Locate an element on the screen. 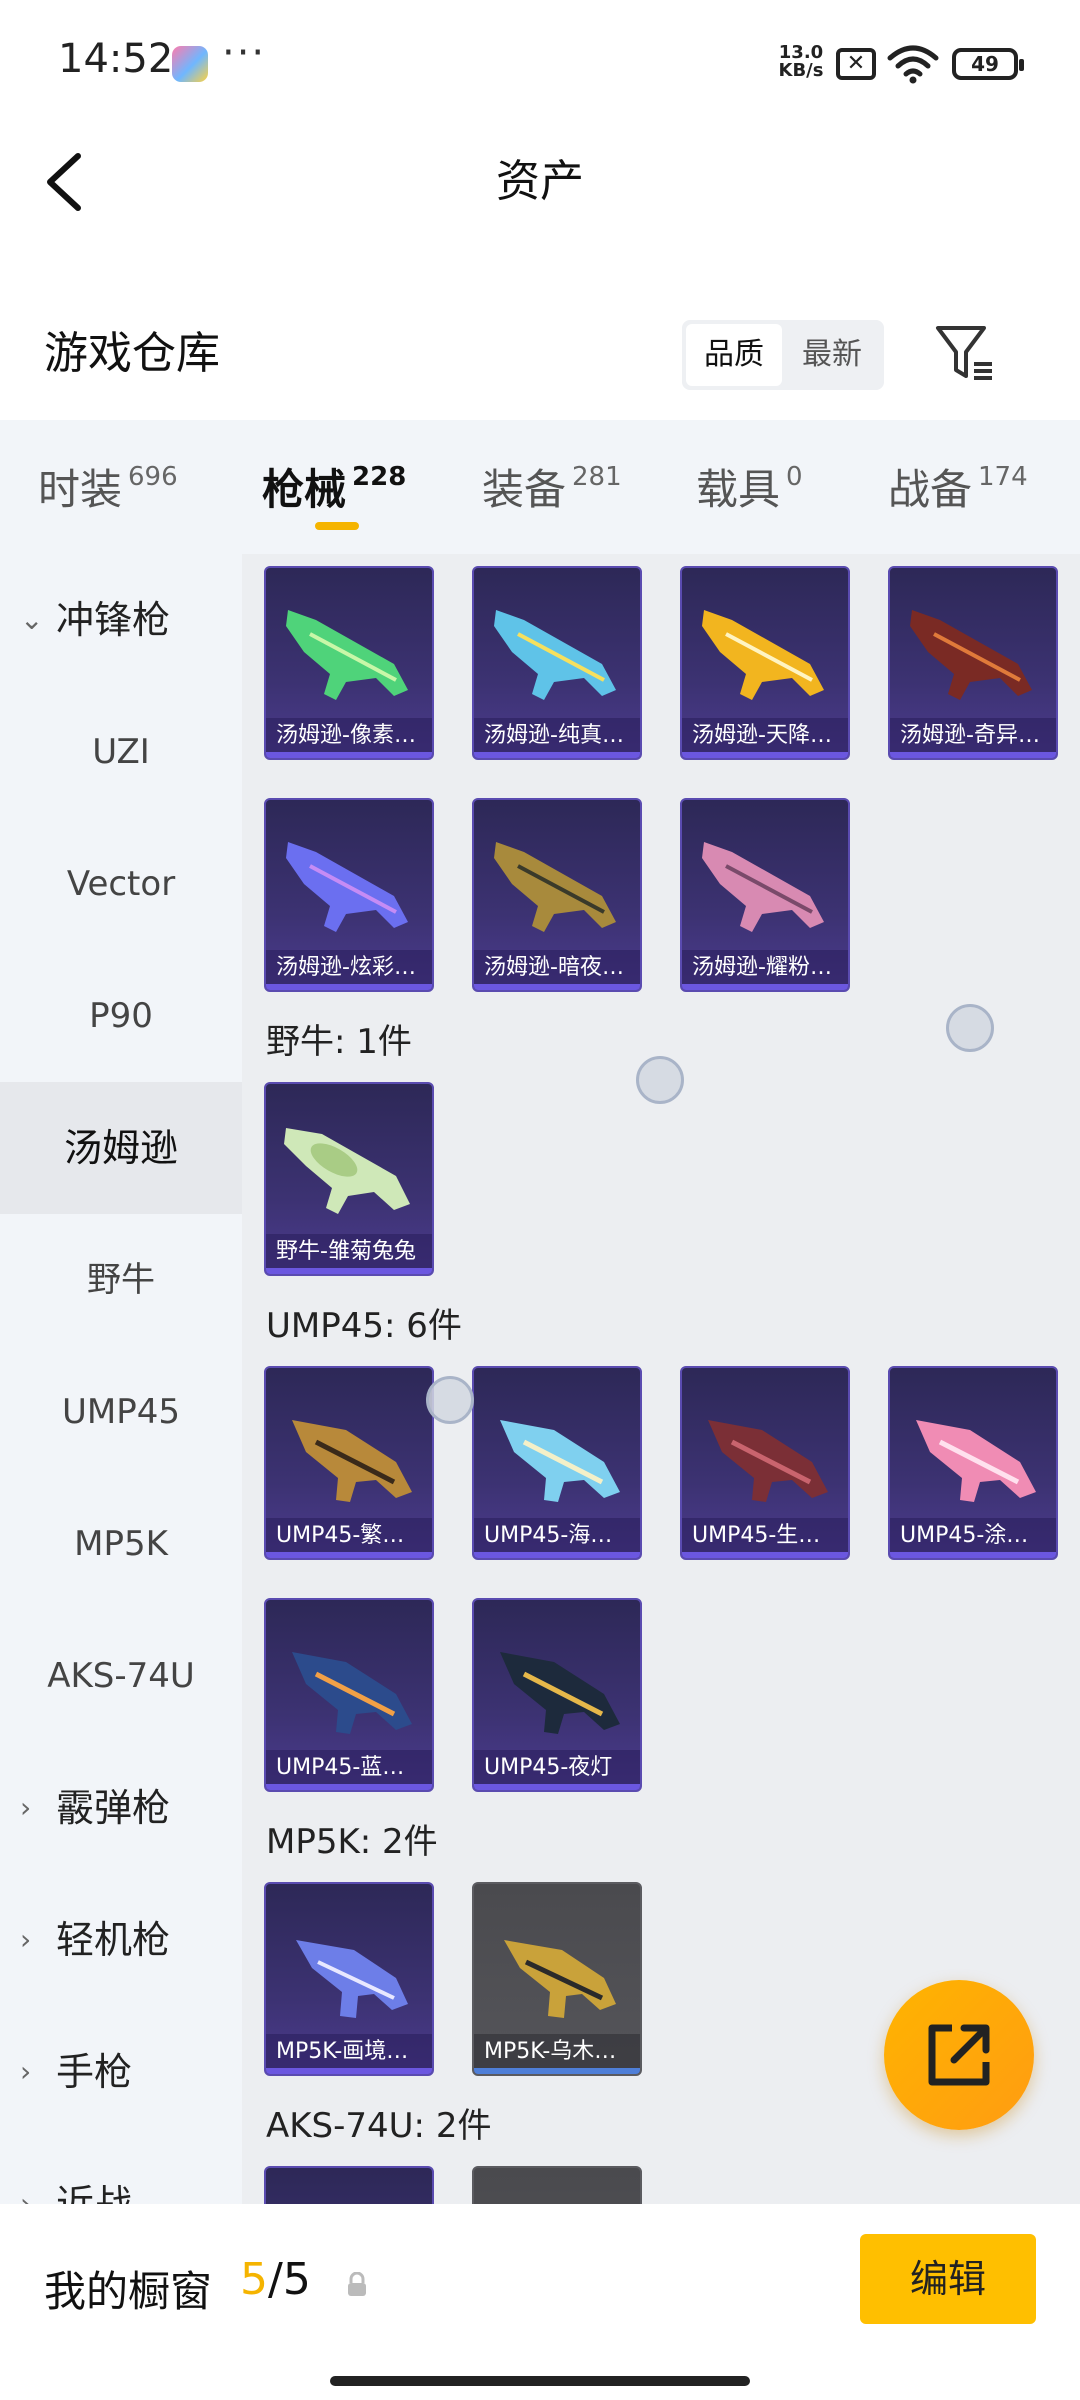 The image size is (1080, 2400). sidebar-group-smg: ⌄ 冲锋枪 is located at coordinates (121, 620).